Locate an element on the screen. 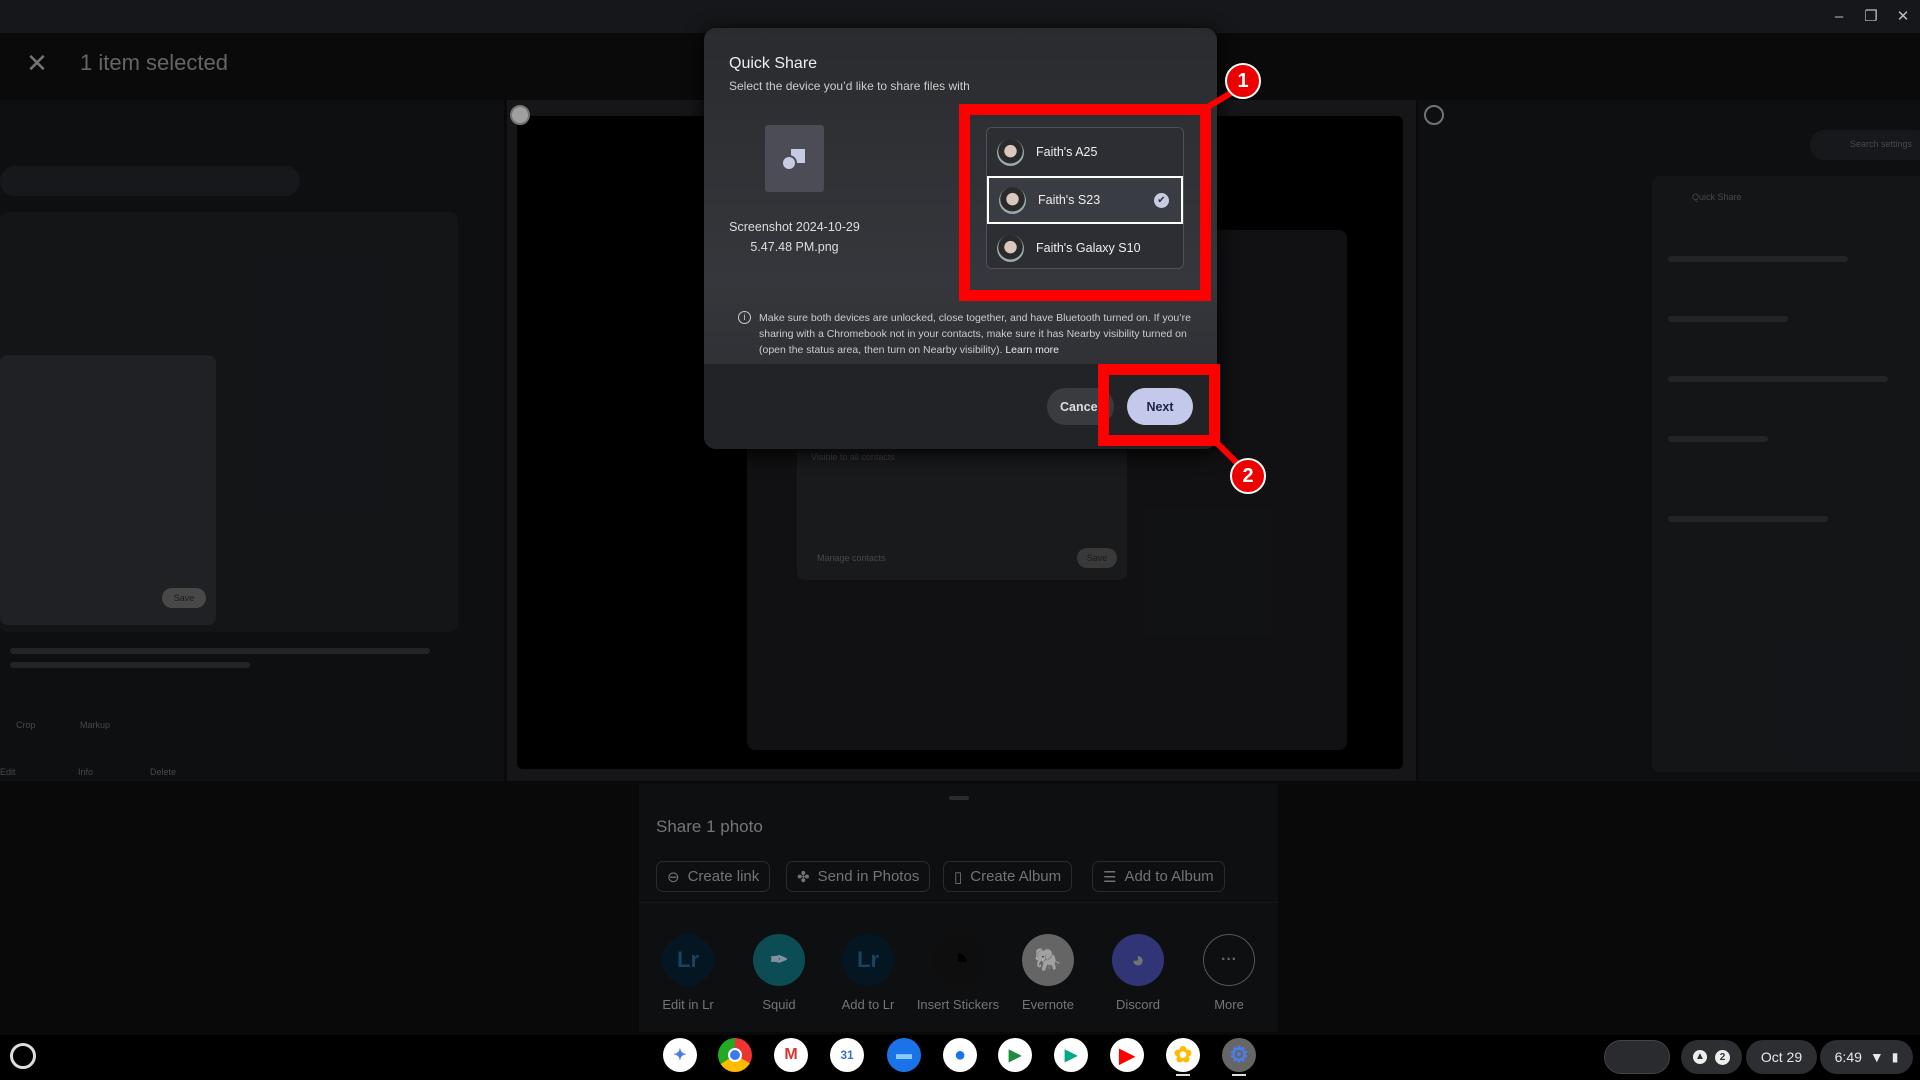 This screenshot has width=1920, height=1080. annotation-box-device-list is located at coordinates (1085, 202).